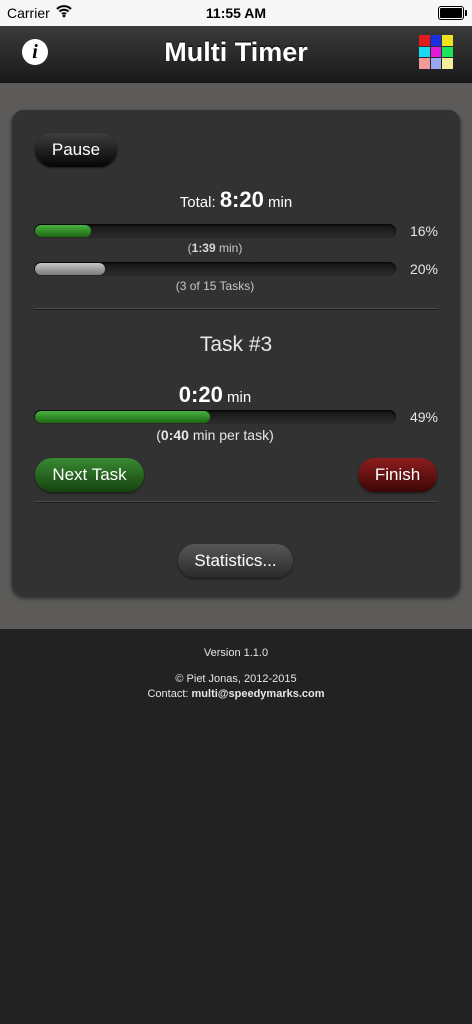 This screenshot has width=472, height=1024. I want to click on finish-button: Finish, so click(397, 475).